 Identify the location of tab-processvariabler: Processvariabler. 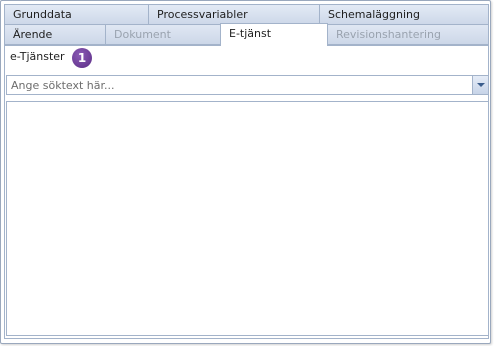
(234, 14).